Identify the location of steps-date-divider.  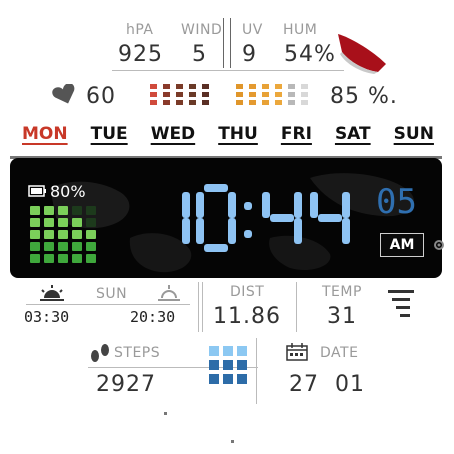
(256, 371).